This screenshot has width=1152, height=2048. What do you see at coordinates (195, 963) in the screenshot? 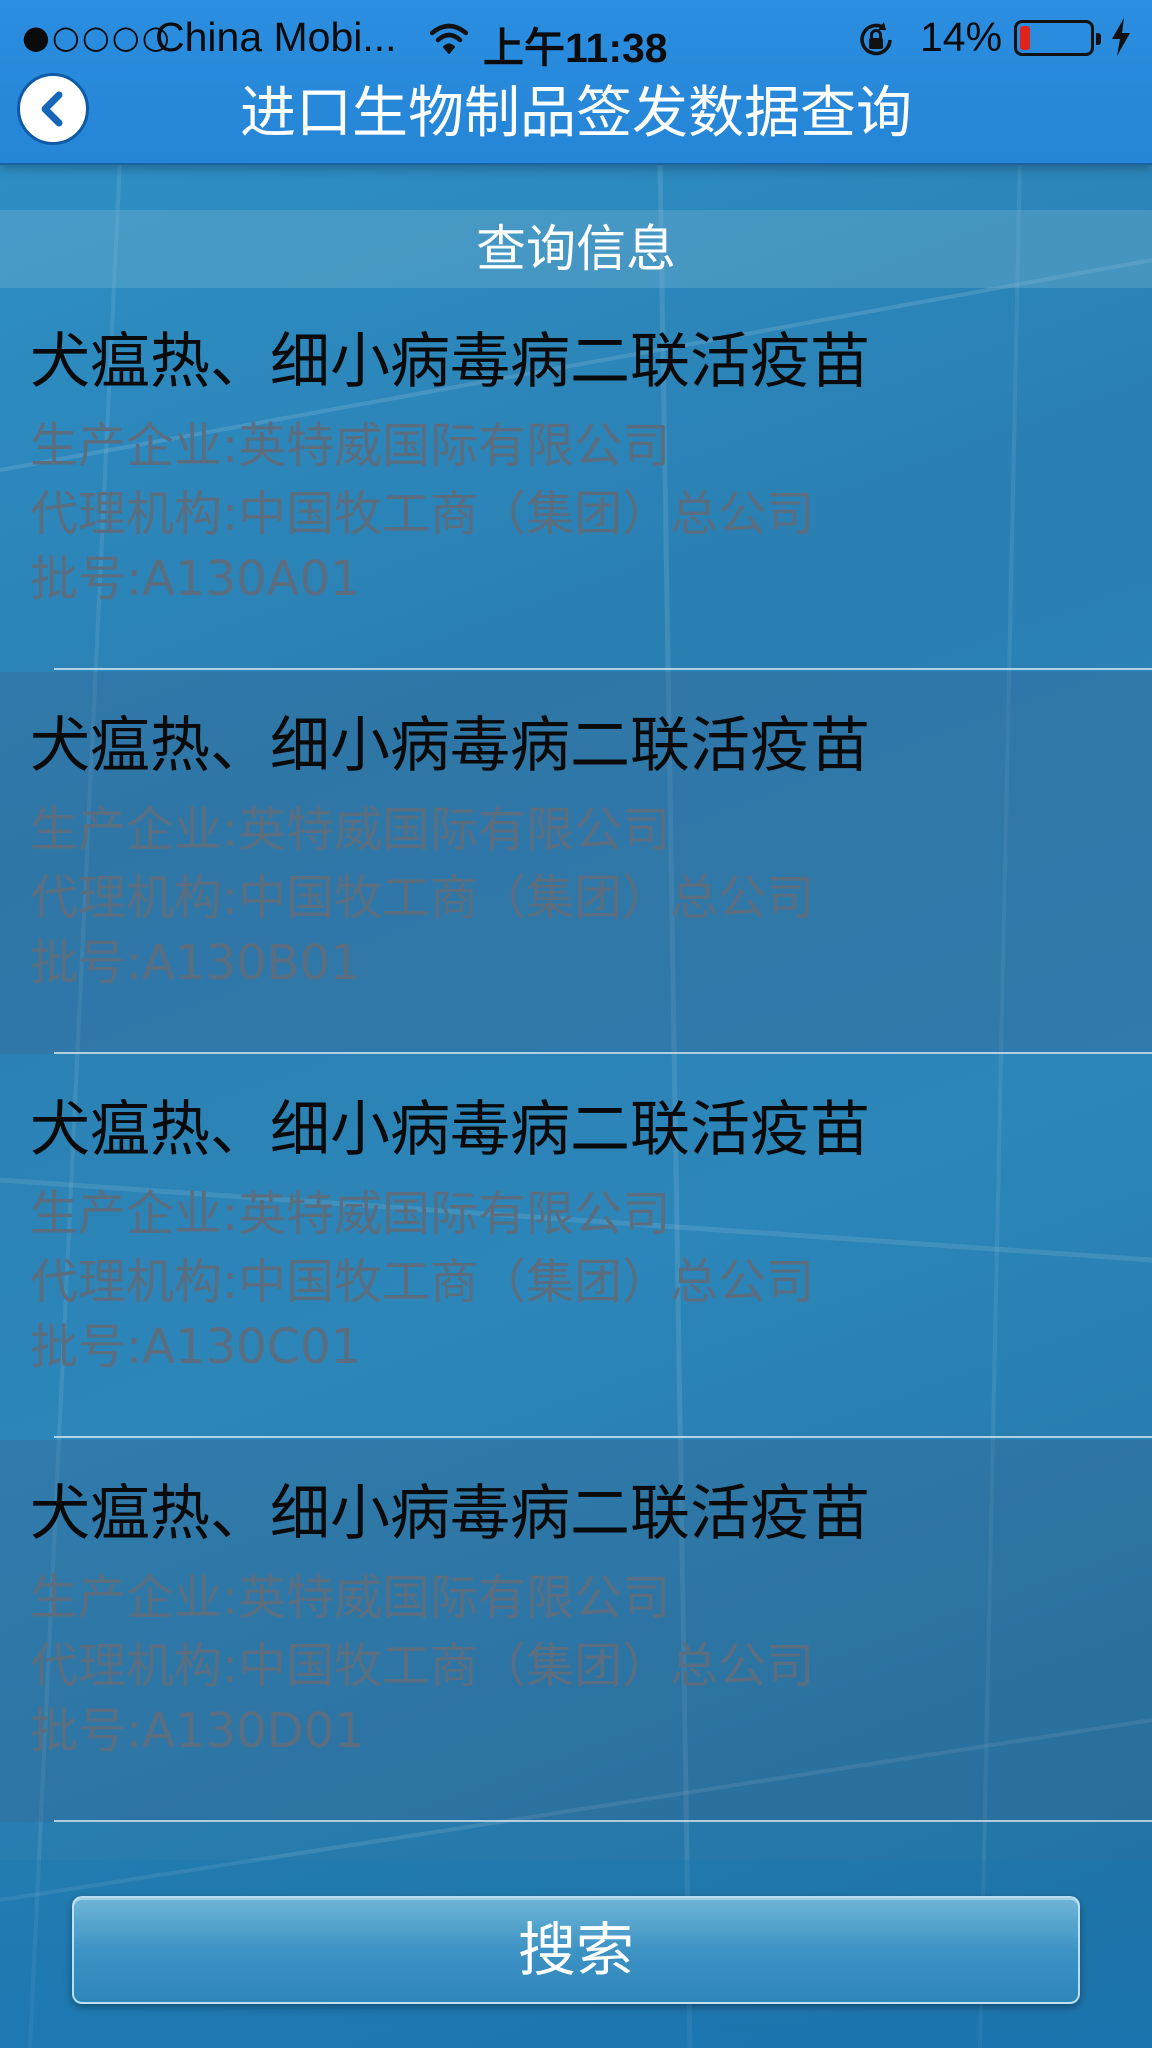
I see `batch-number: 批号:A130B01` at bounding box center [195, 963].